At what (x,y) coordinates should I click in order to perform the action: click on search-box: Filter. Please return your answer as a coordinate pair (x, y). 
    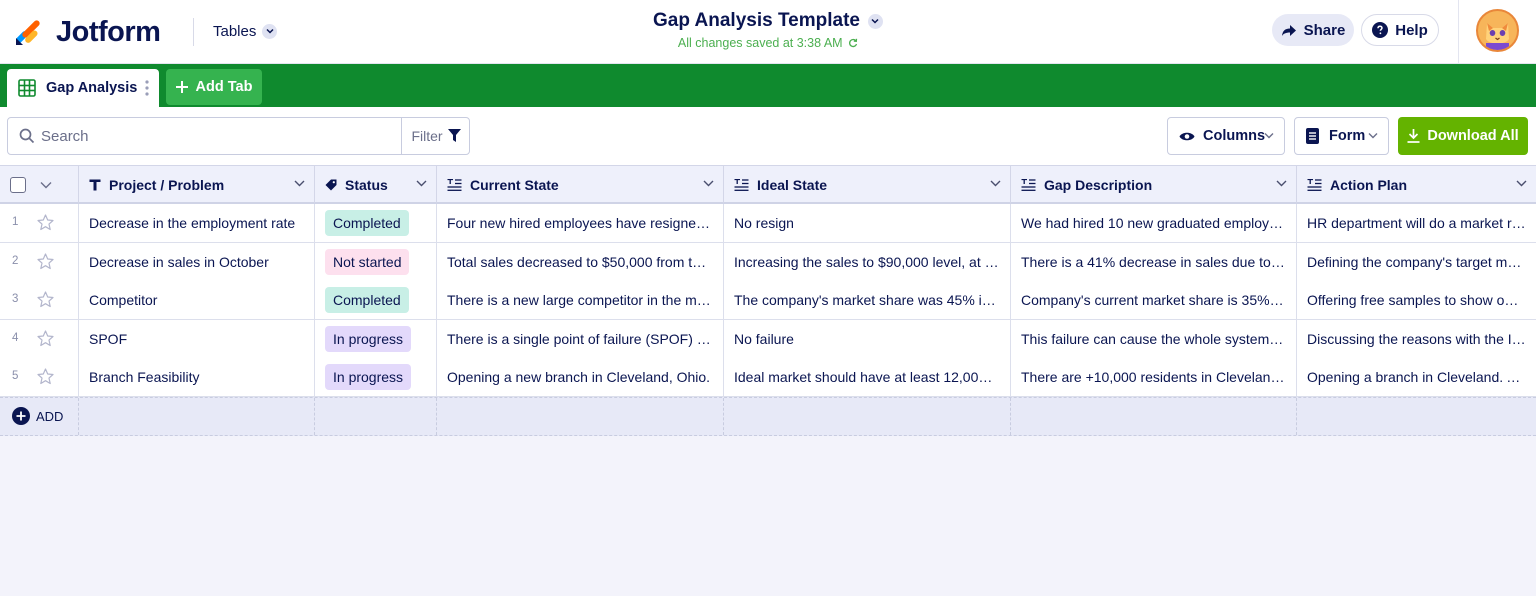
    Looking at the image, I should click on (238, 136).